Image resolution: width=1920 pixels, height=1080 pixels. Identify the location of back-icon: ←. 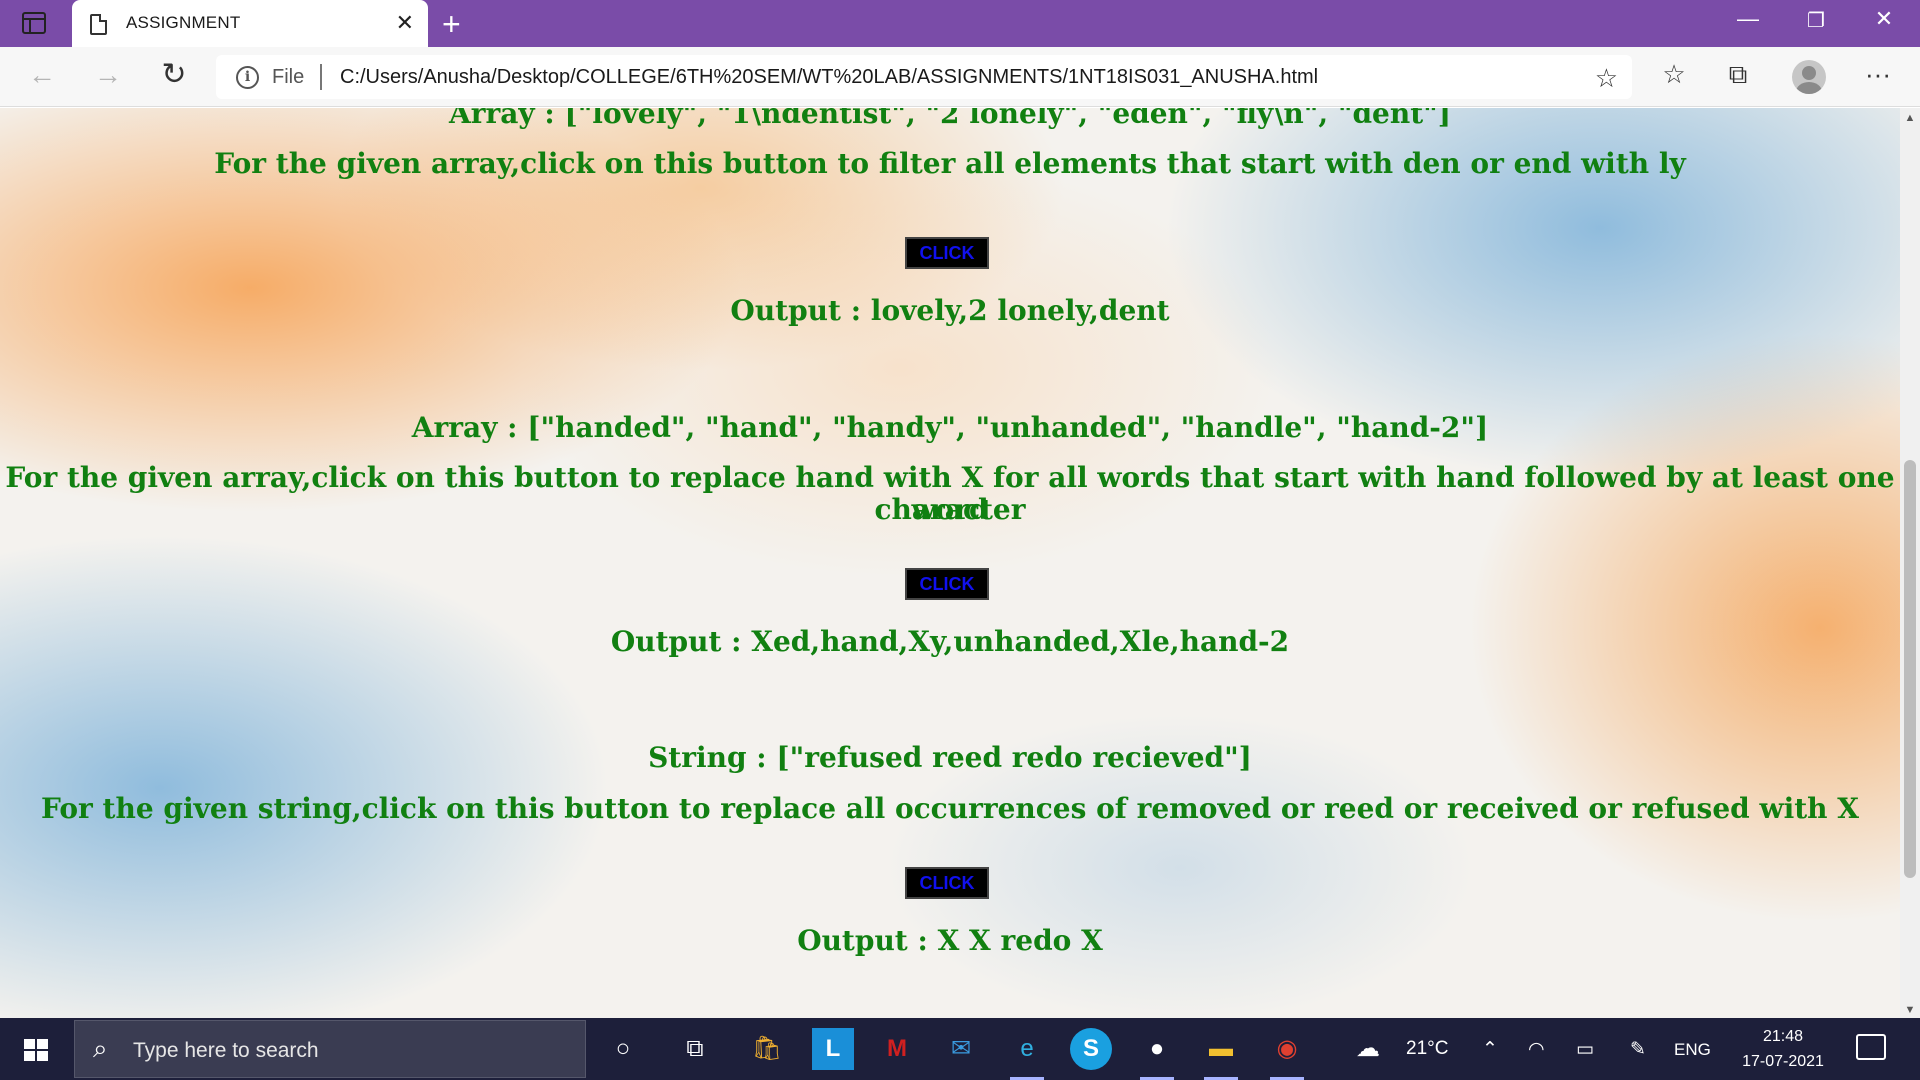
(42, 75).